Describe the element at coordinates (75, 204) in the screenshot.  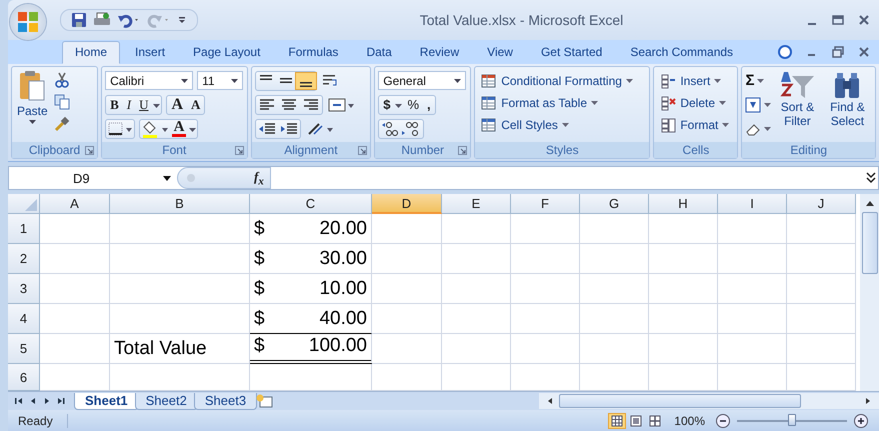
I see `column-header: A` at that location.